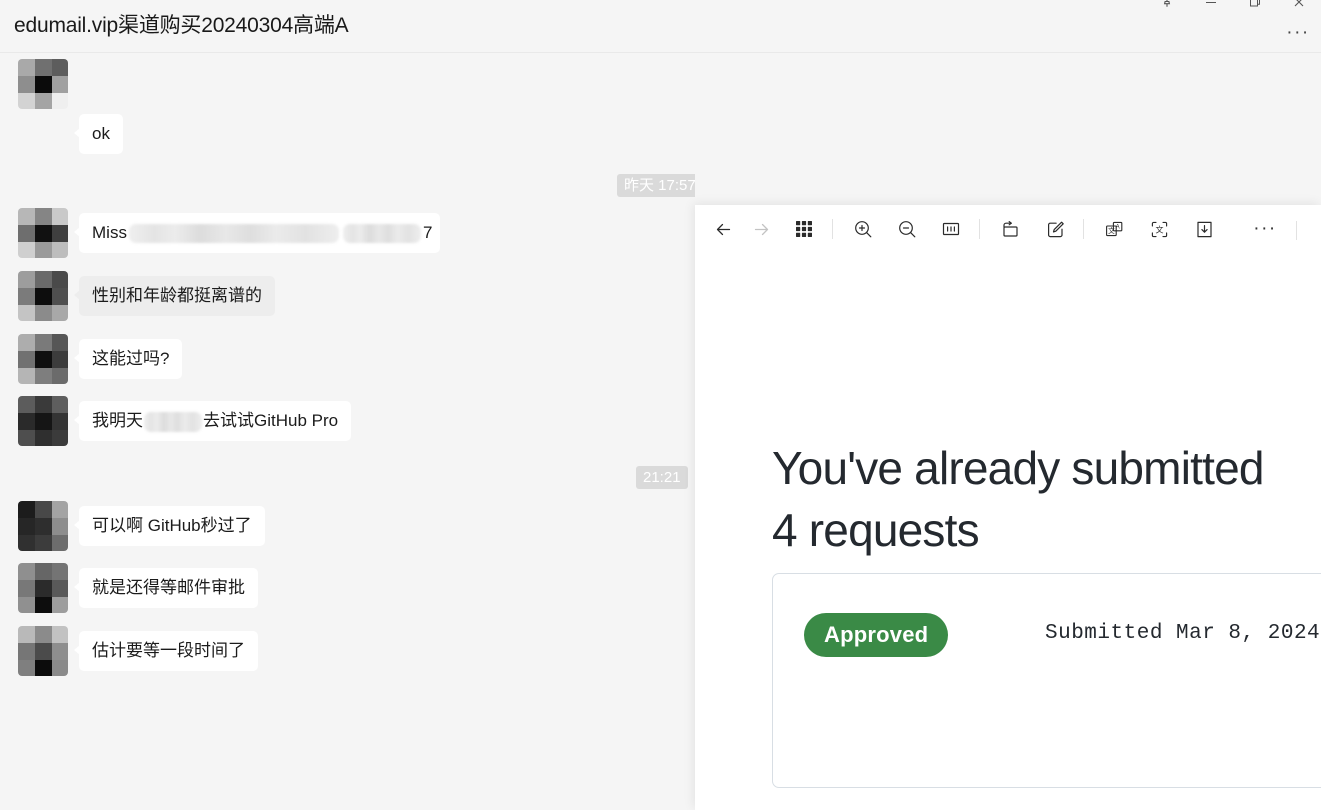  I want to click on chat-bubble: 可以啊 GitHub秒过了, so click(169, 526).